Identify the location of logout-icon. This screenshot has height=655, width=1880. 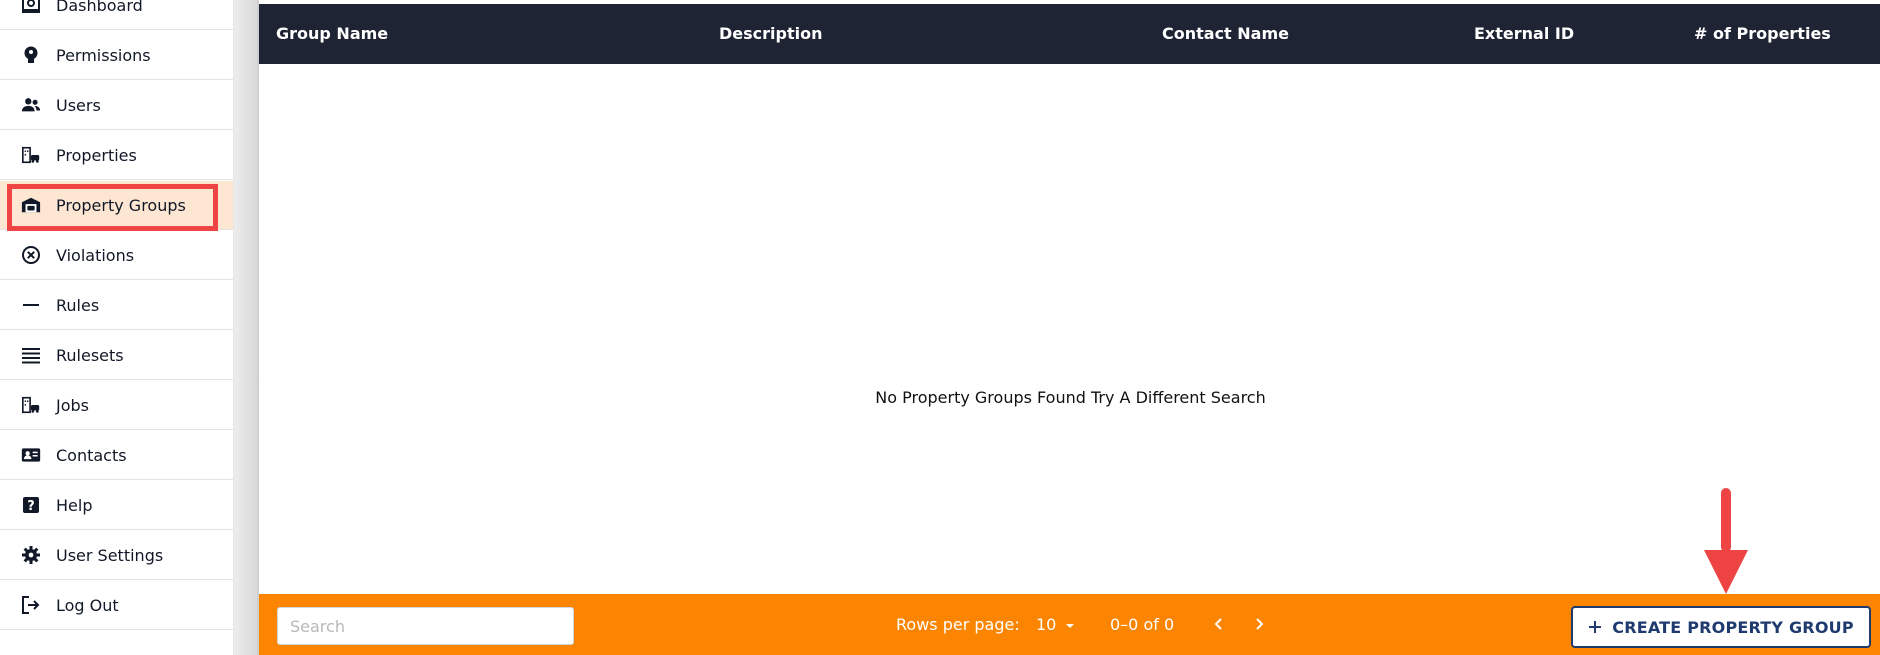
(31, 605).